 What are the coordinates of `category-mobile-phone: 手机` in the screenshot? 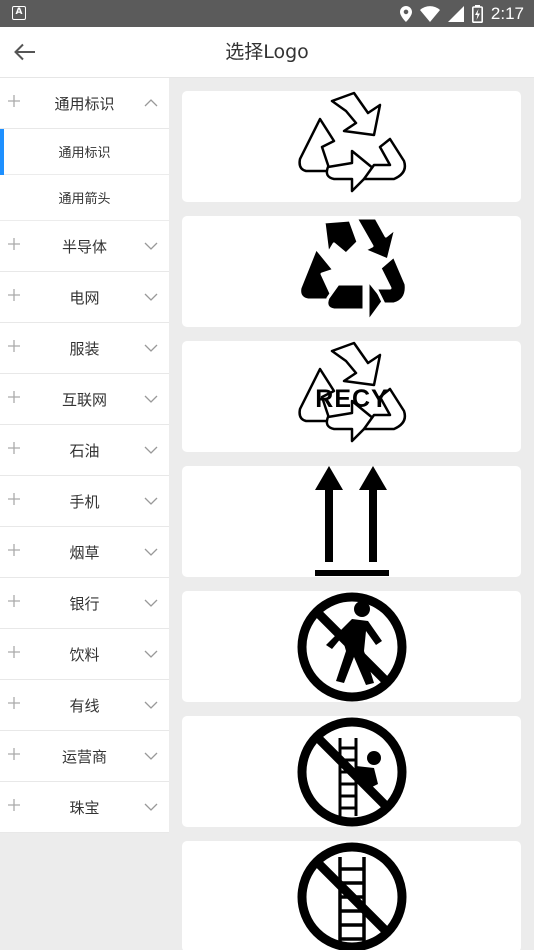 It's located at (84, 501).